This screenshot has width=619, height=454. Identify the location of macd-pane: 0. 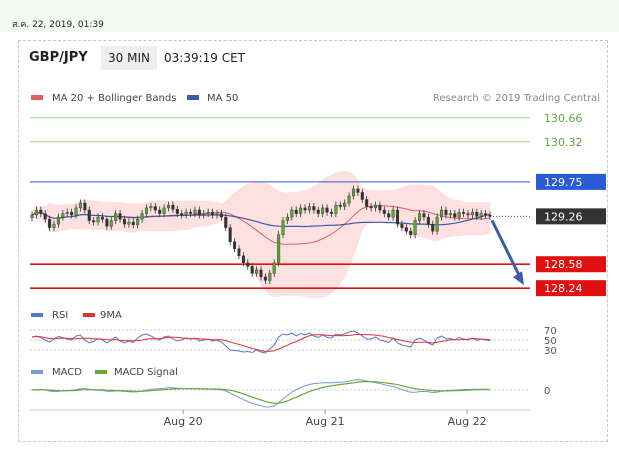
(290, 393).